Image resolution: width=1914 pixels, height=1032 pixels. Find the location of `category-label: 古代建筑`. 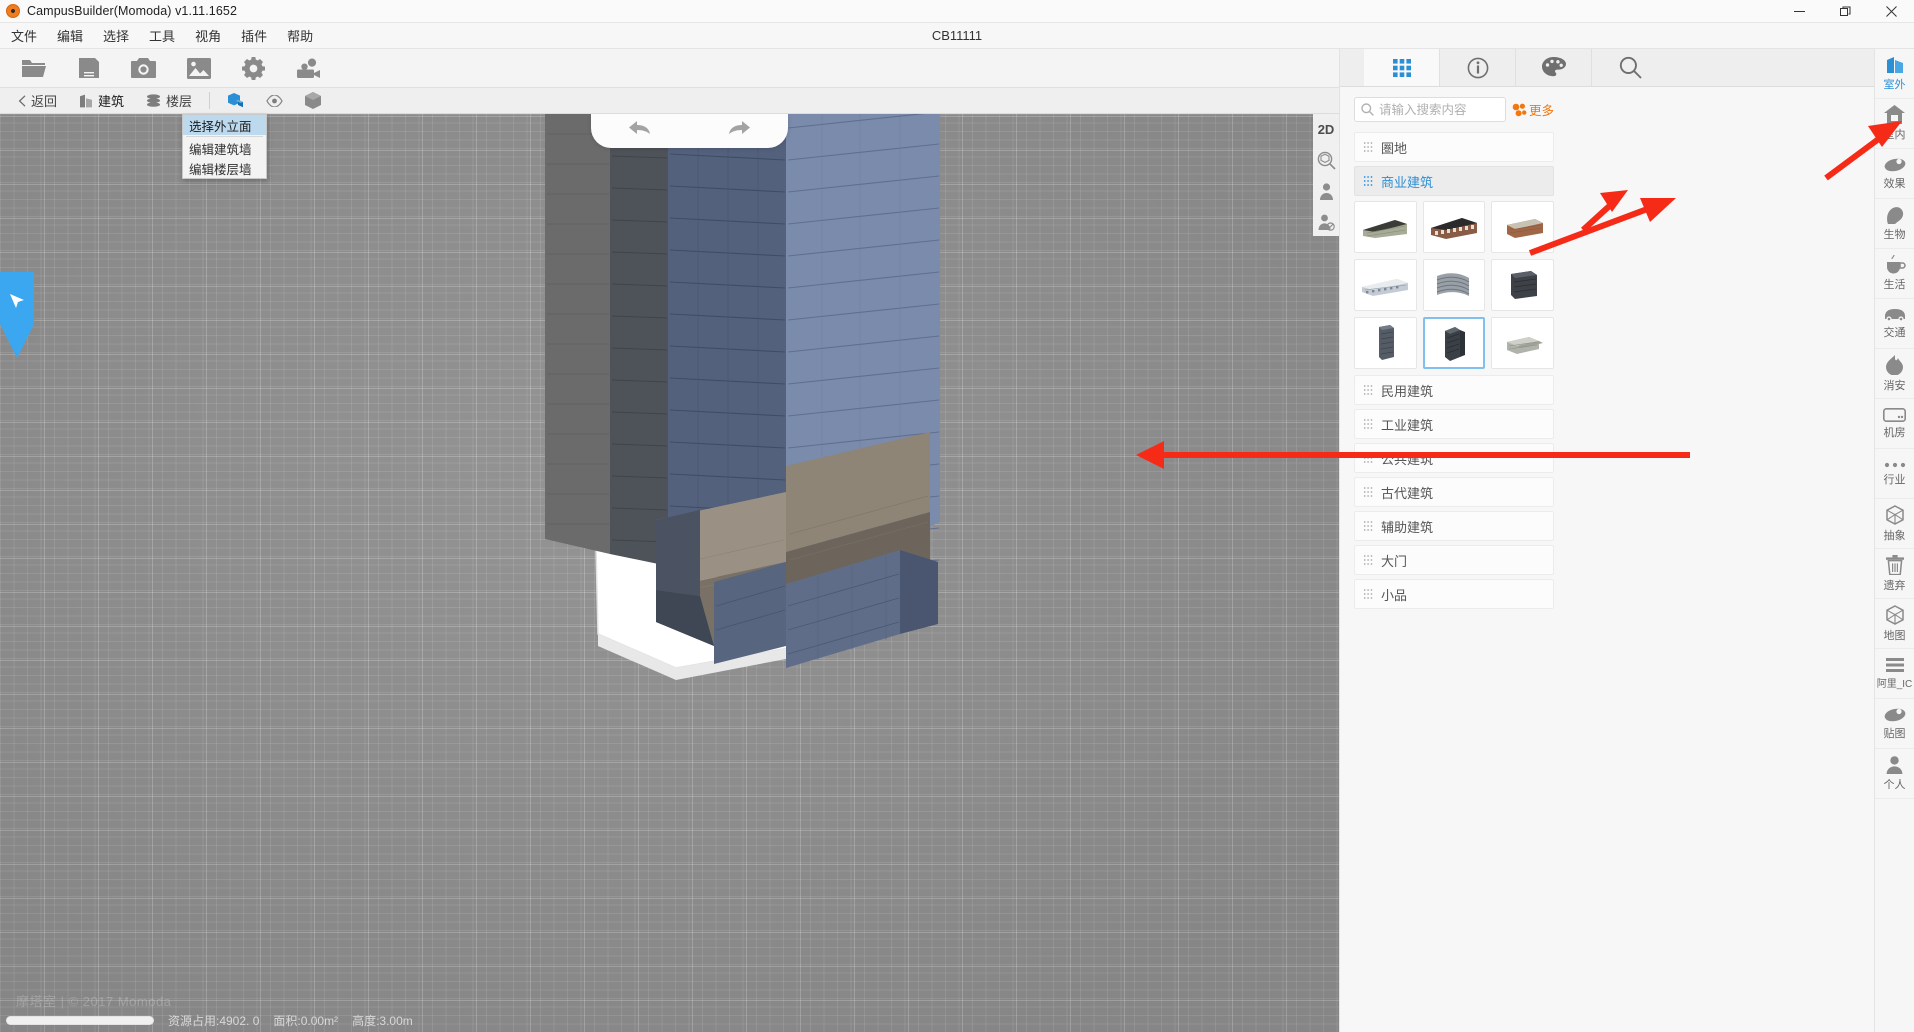

category-label: 古代建筑 is located at coordinates (1407, 493).